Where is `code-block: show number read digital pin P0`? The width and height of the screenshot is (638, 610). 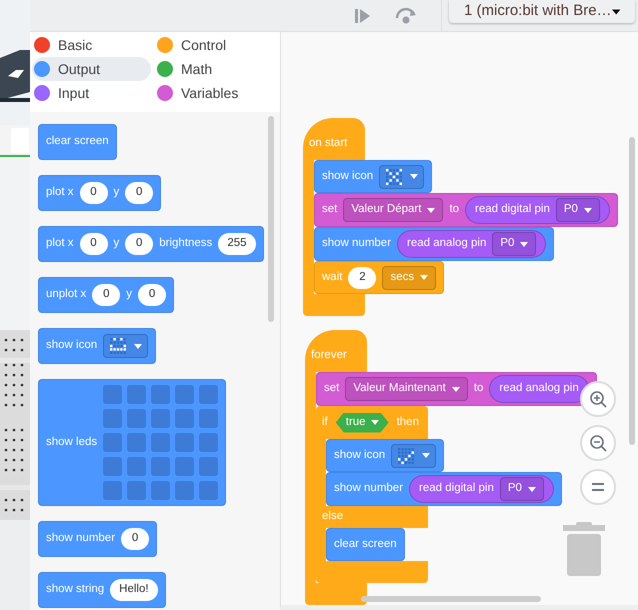 code-block: show number read digital pin P0 is located at coordinates (444, 489).